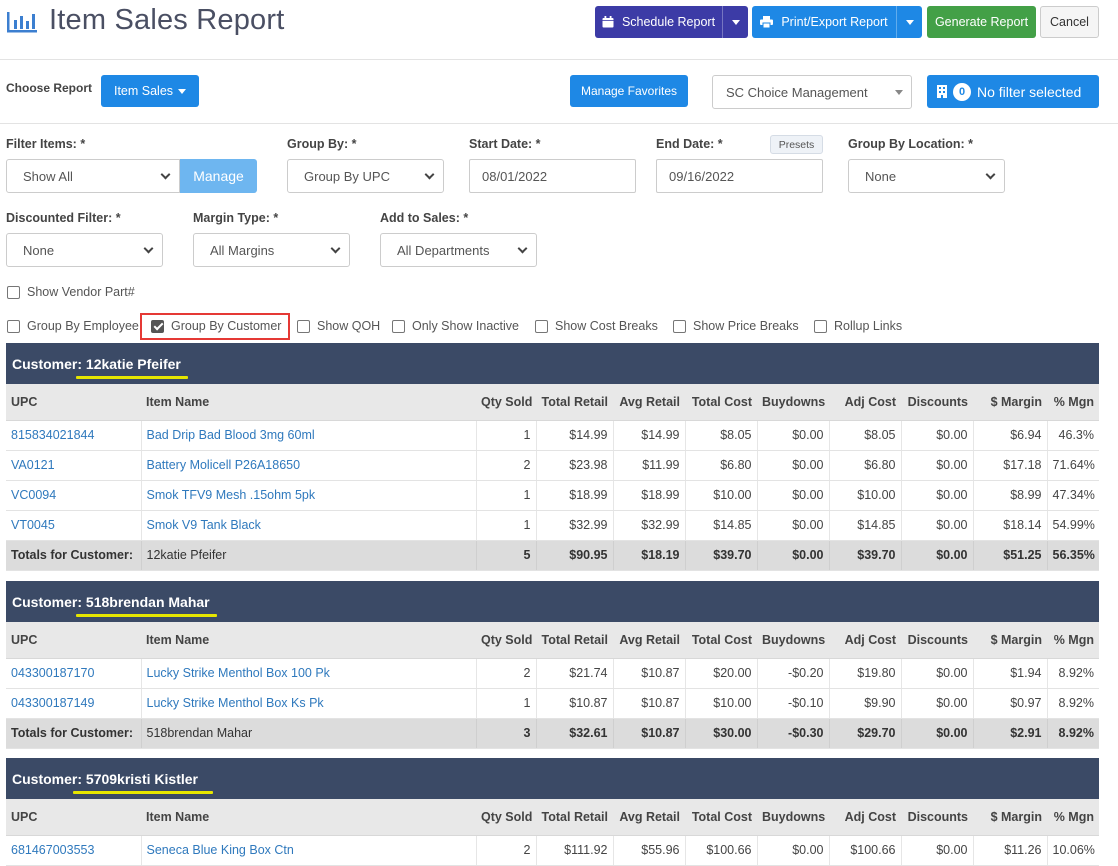  What do you see at coordinates (981, 22) in the screenshot?
I see `generate-report-button: Generate Report` at bounding box center [981, 22].